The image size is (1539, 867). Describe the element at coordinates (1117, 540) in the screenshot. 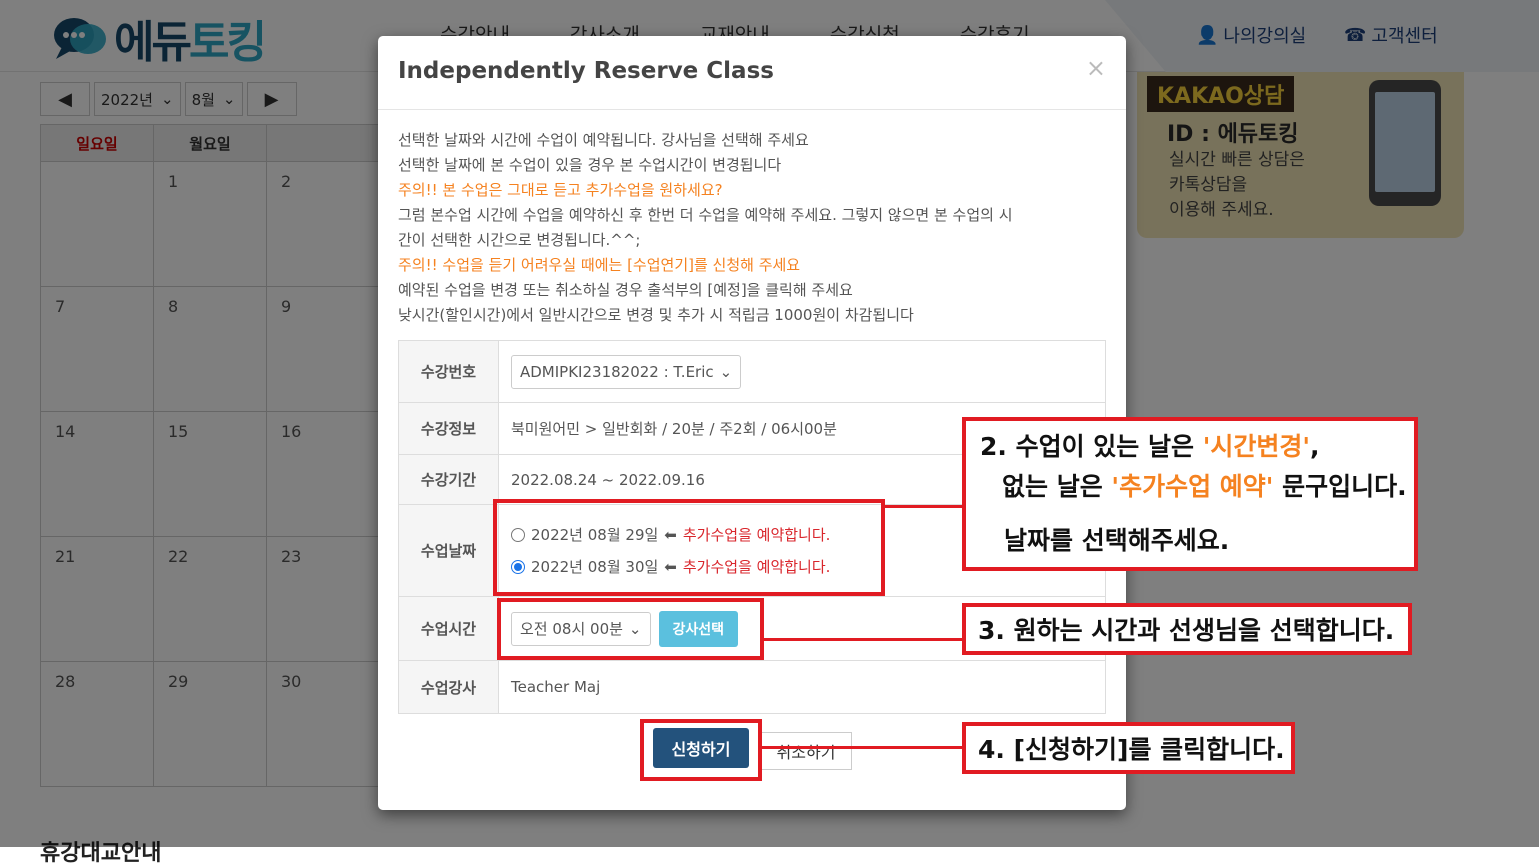

I see `callout-line: 날짜를 선택해주세요.` at that location.